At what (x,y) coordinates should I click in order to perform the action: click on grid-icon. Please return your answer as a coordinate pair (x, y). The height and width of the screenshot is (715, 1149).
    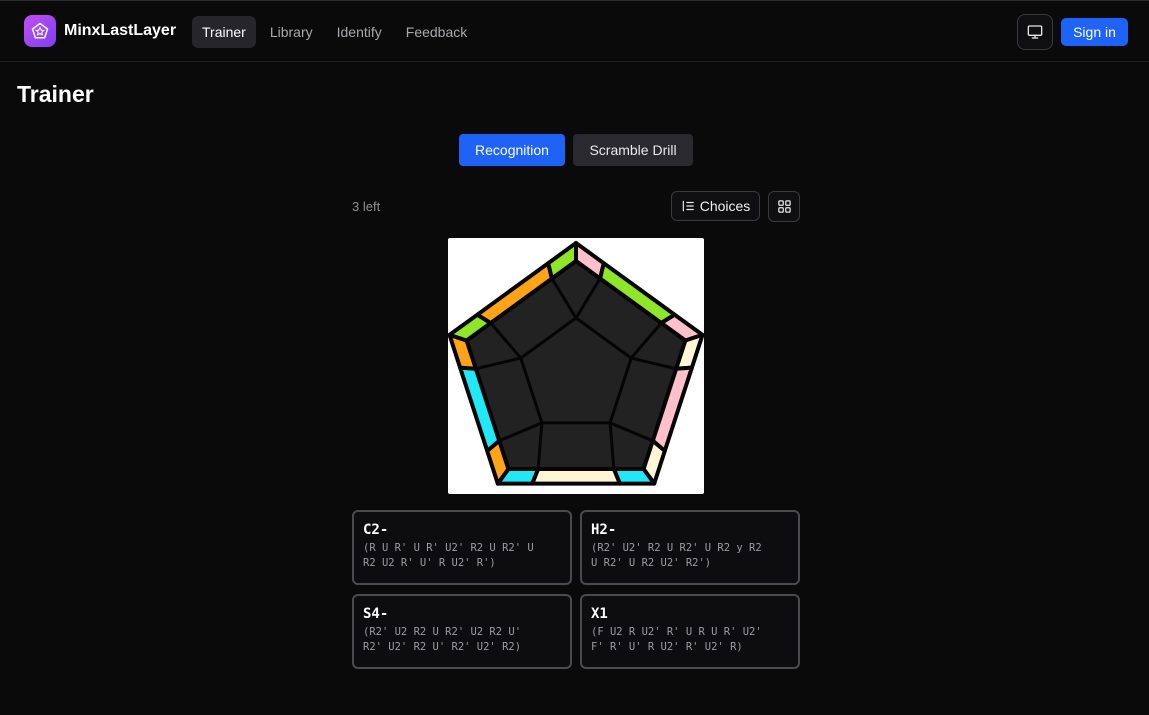
    Looking at the image, I should click on (784, 206).